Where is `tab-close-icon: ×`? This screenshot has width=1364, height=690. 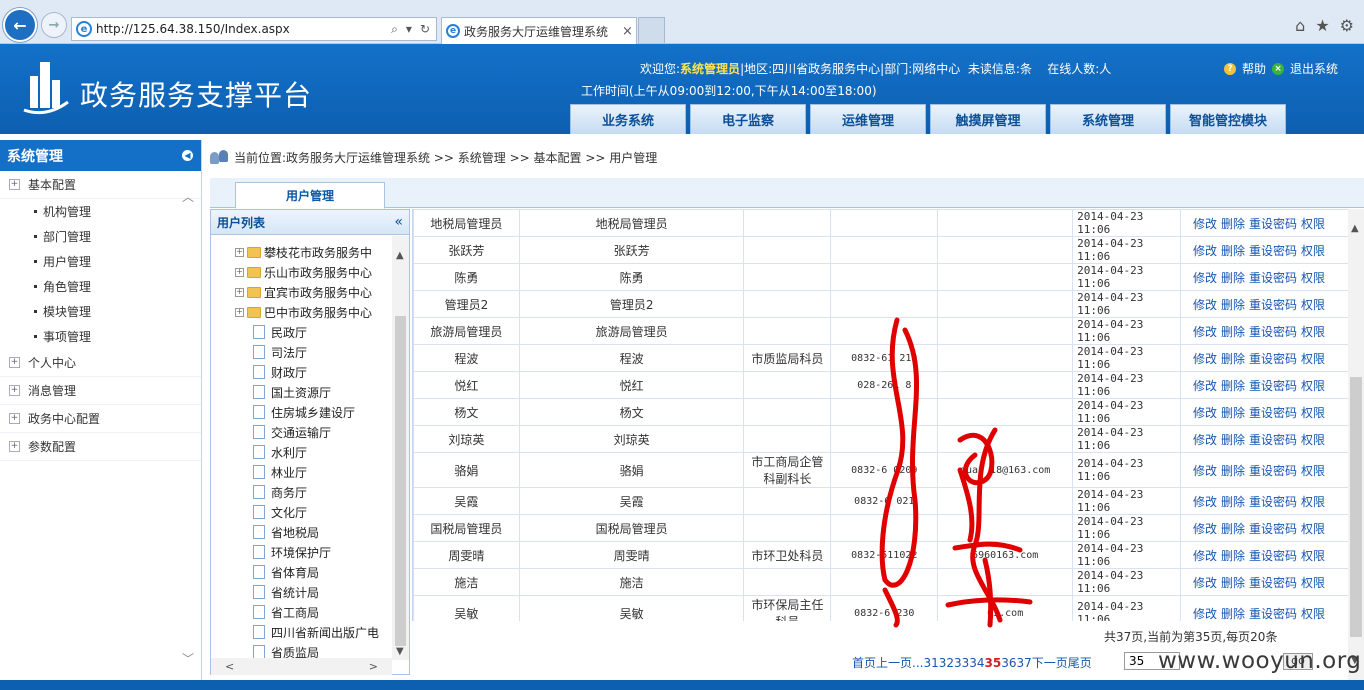
tab-close-icon: × is located at coordinates (629, 31).